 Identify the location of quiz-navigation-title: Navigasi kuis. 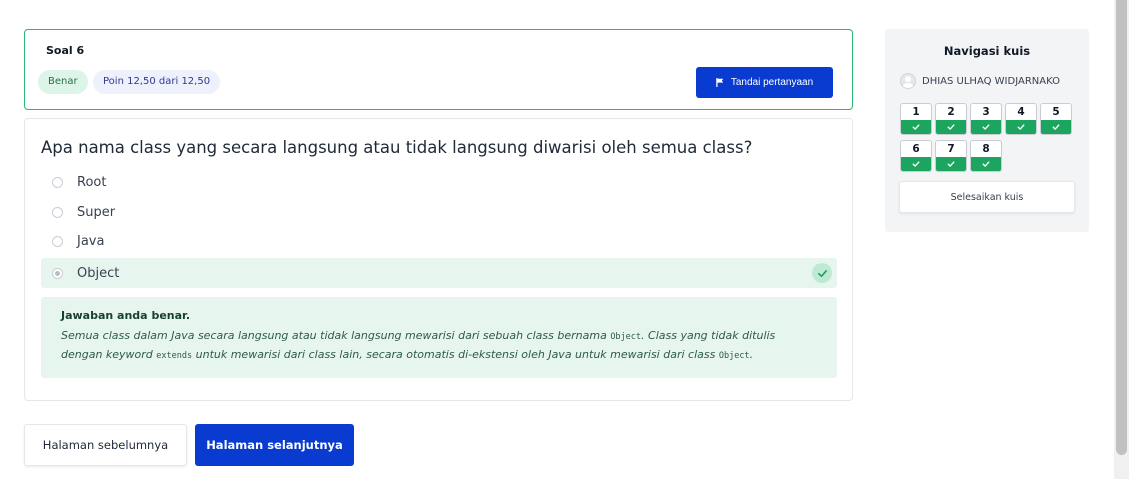
(987, 51).